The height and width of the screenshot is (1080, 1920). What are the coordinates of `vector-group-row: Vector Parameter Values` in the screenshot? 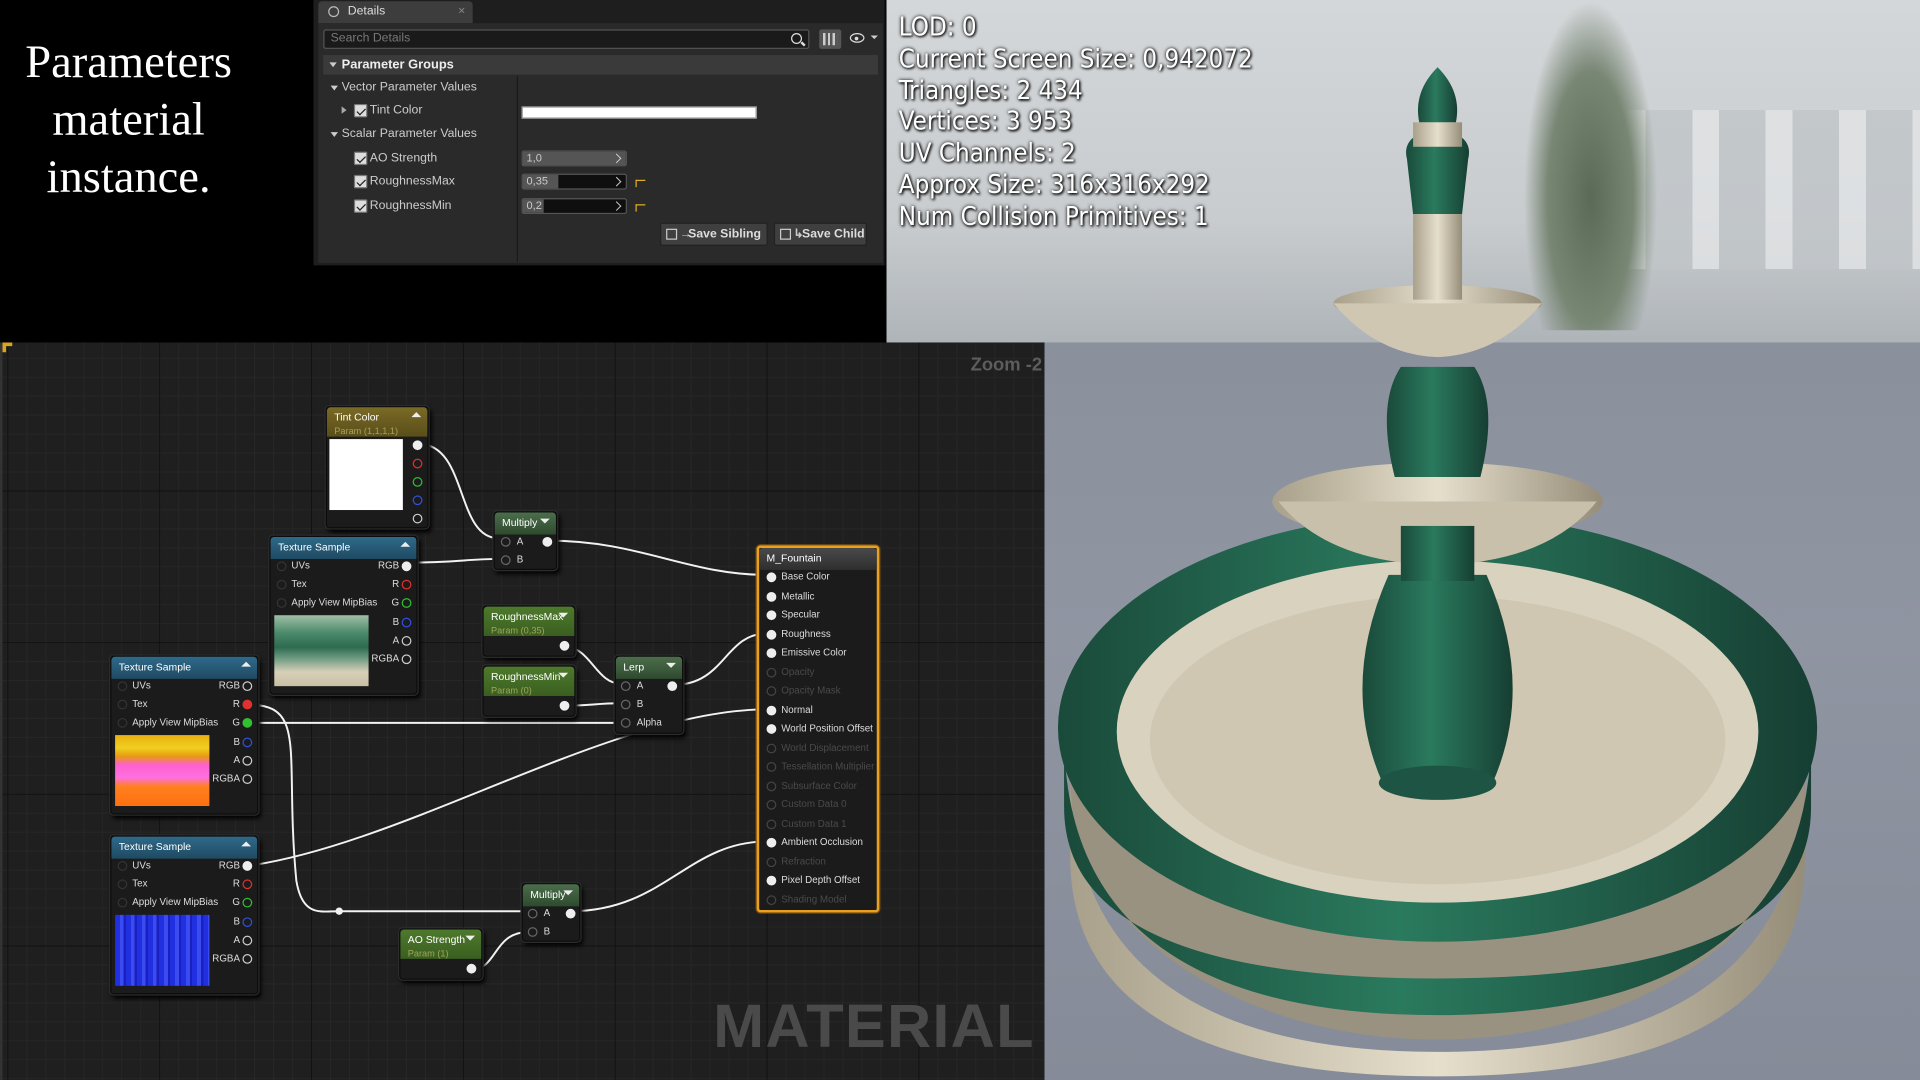 It's located at (600, 87).